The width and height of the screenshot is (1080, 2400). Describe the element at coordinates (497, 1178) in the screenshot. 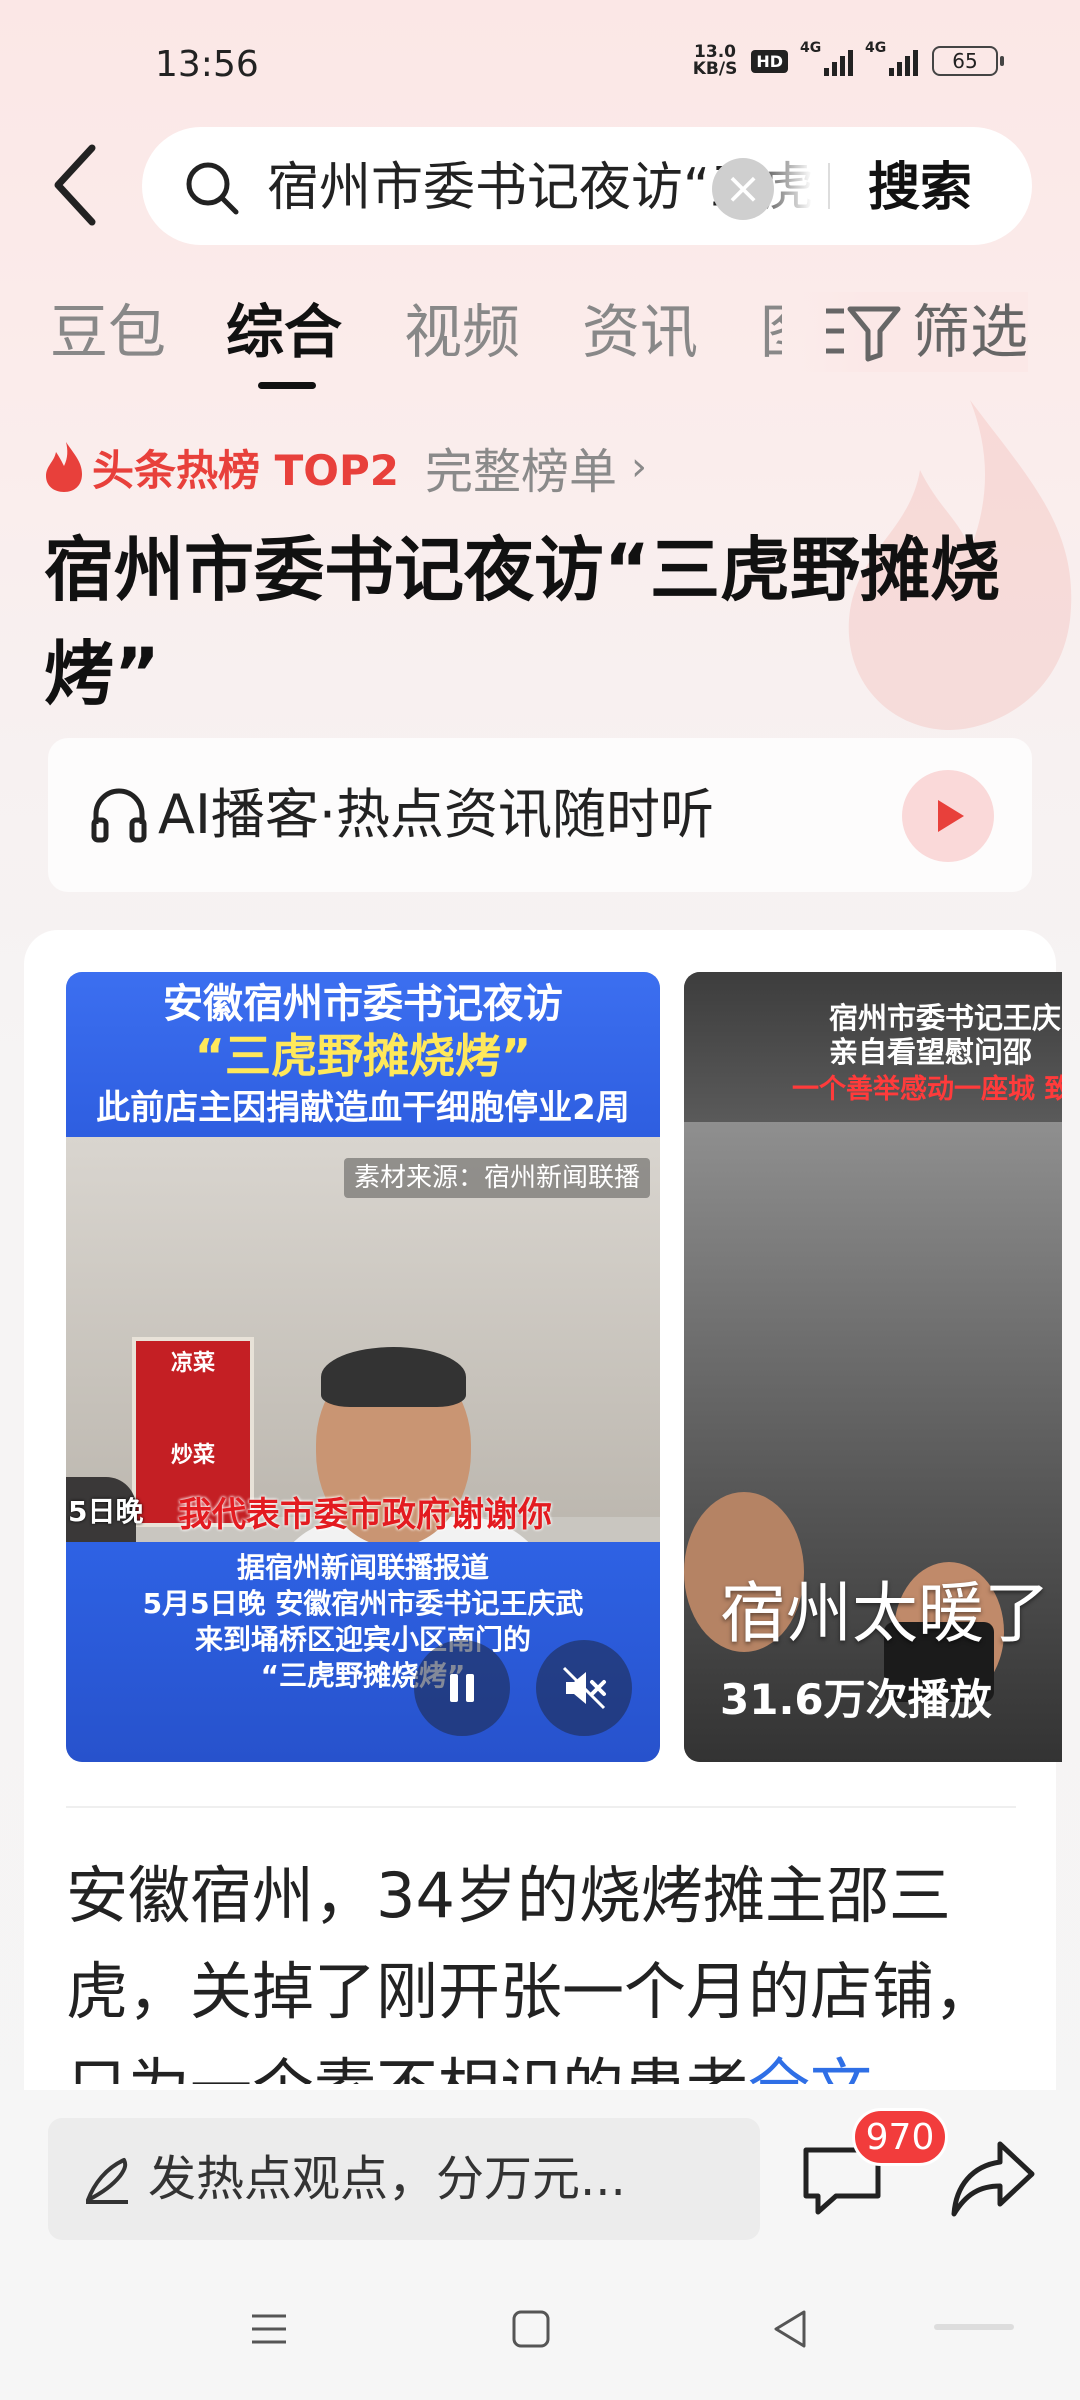

I see `source-tag: 素材来源：宿州新闻联播` at that location.